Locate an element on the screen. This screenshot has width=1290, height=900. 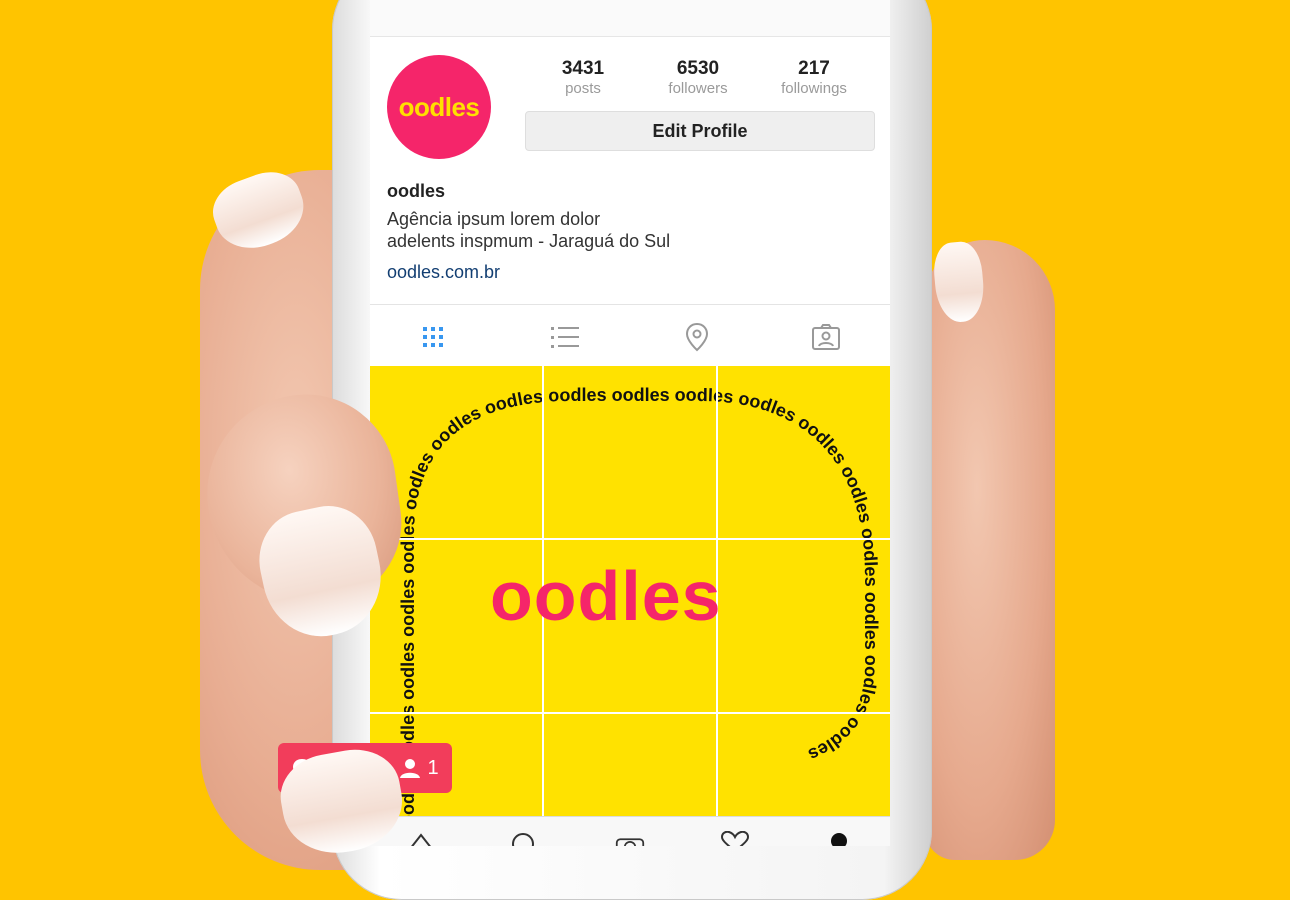
location-pin-icon is located at coordinates (697, 337).